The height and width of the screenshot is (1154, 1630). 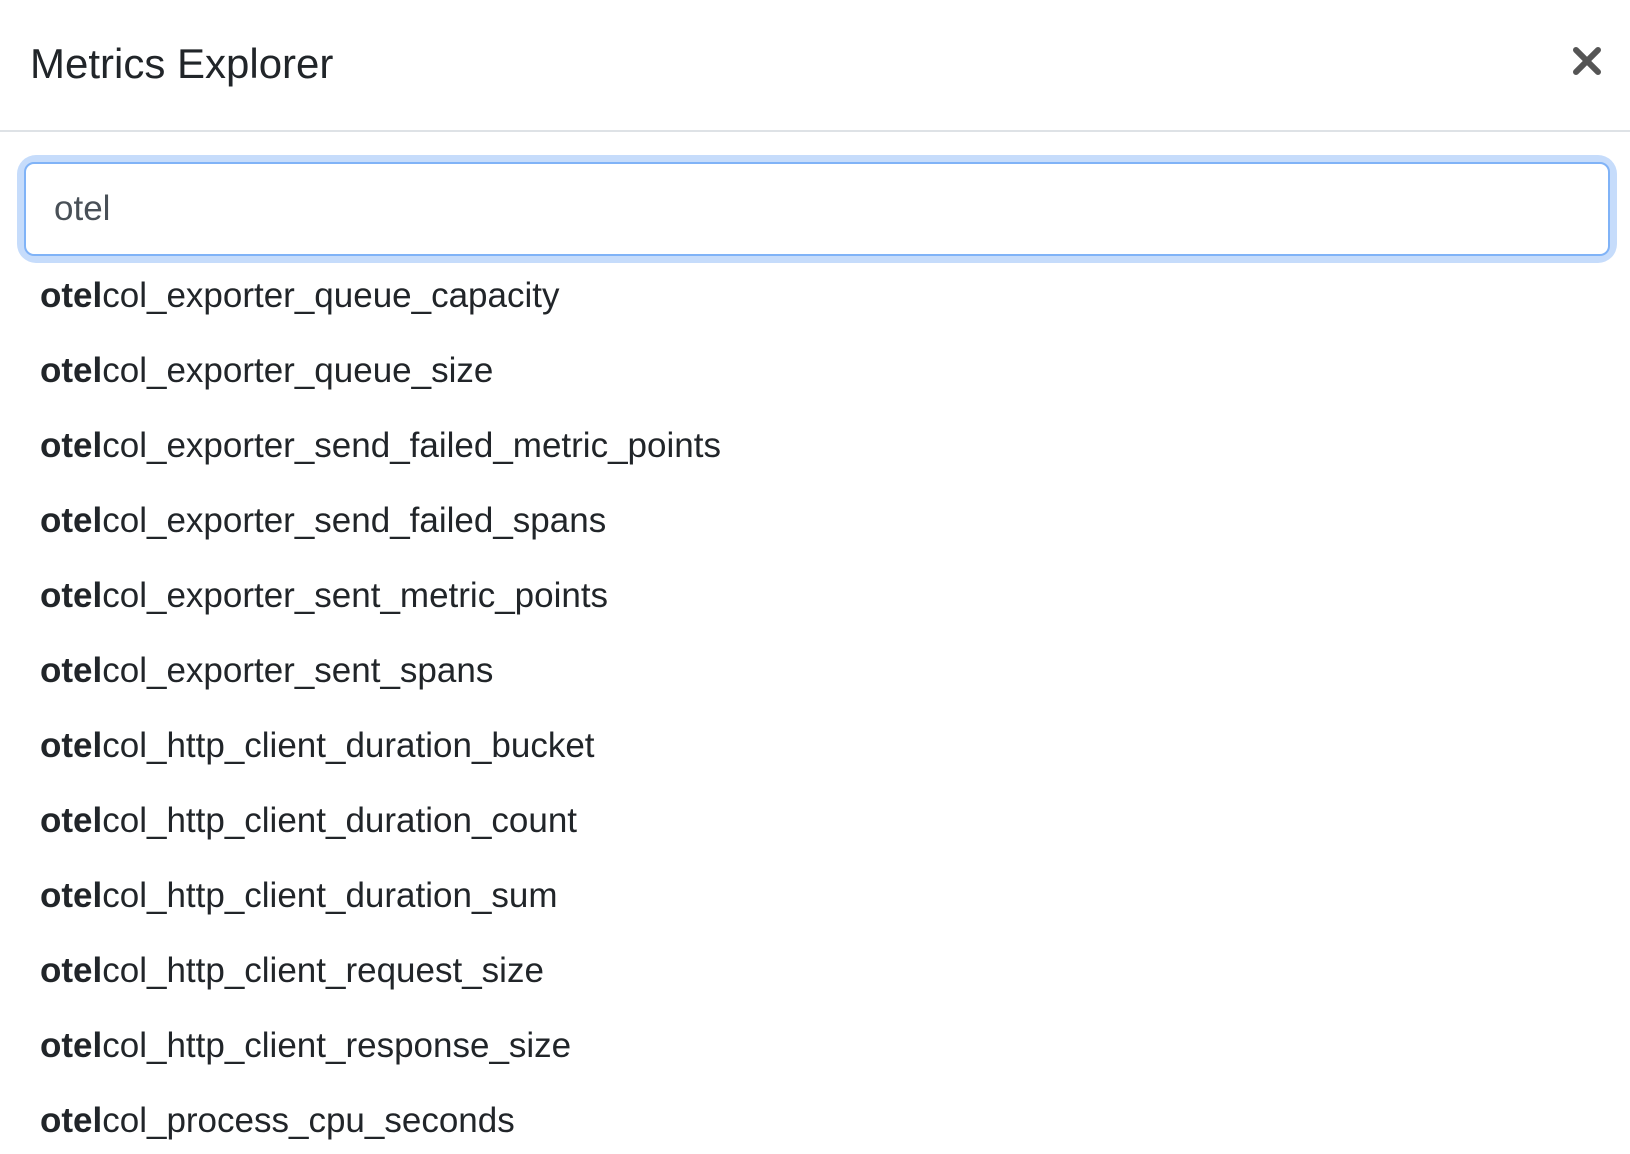 What do you see at coordinates (182, 63) in the screenshot?
I see `modal-title: Metrics Explorer` at bounding box center [182, 63].